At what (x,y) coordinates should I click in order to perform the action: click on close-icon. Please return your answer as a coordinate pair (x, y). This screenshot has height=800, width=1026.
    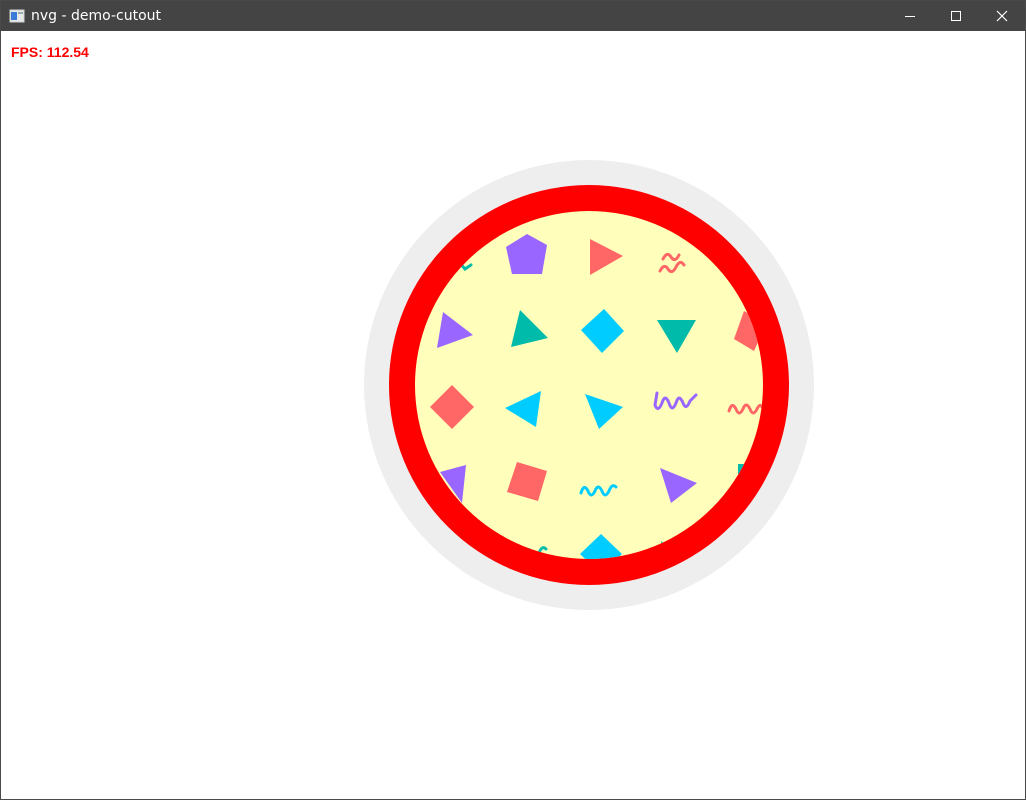
    Looking at the image, I should click on (1002, 16).